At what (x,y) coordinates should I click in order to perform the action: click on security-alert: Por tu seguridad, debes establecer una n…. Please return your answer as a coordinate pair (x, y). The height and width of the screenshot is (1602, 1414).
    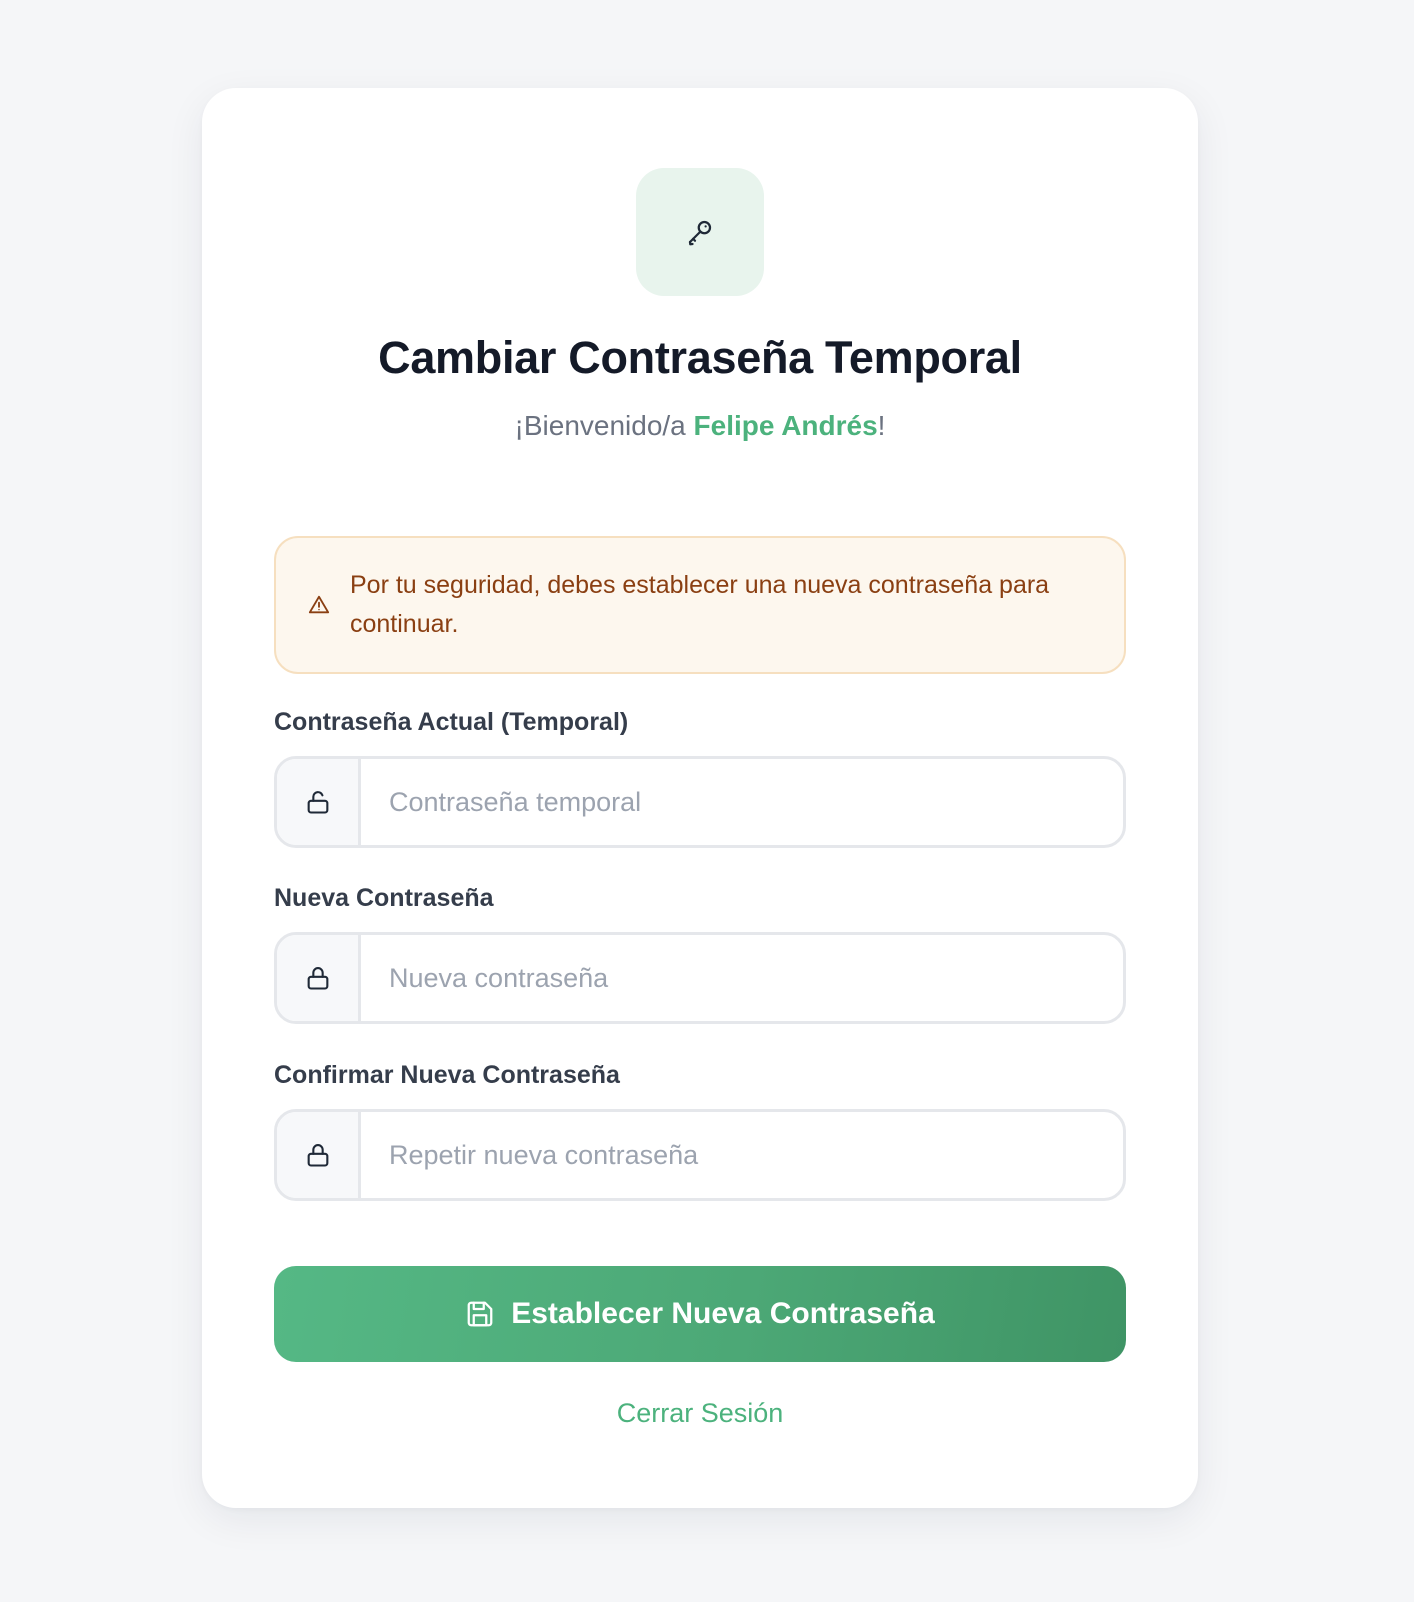
    Looking at the image, I should click on (700, 605).